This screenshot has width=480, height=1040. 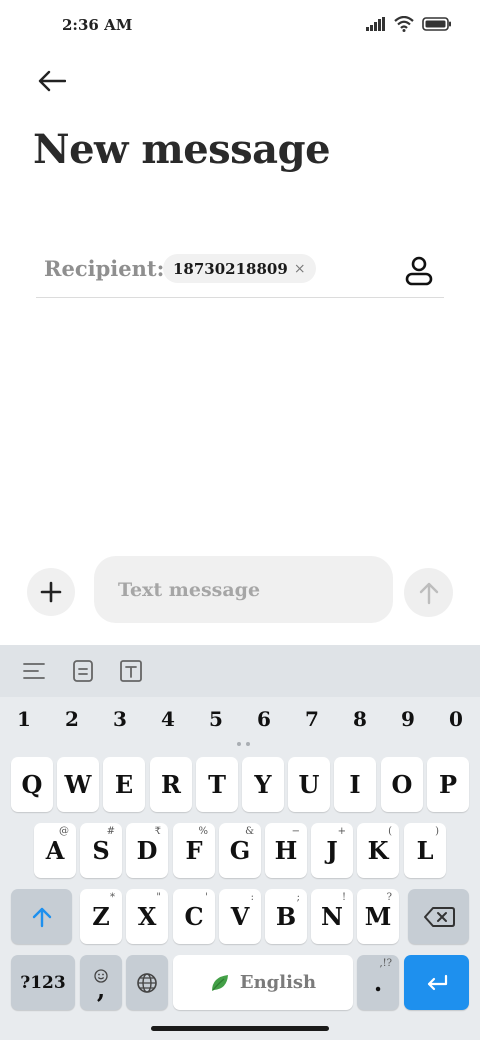 What do you see at coordinates (101, 982) in the screenshot?
I see `emoji-comma-key: ,` at bounding box center [101, 982].